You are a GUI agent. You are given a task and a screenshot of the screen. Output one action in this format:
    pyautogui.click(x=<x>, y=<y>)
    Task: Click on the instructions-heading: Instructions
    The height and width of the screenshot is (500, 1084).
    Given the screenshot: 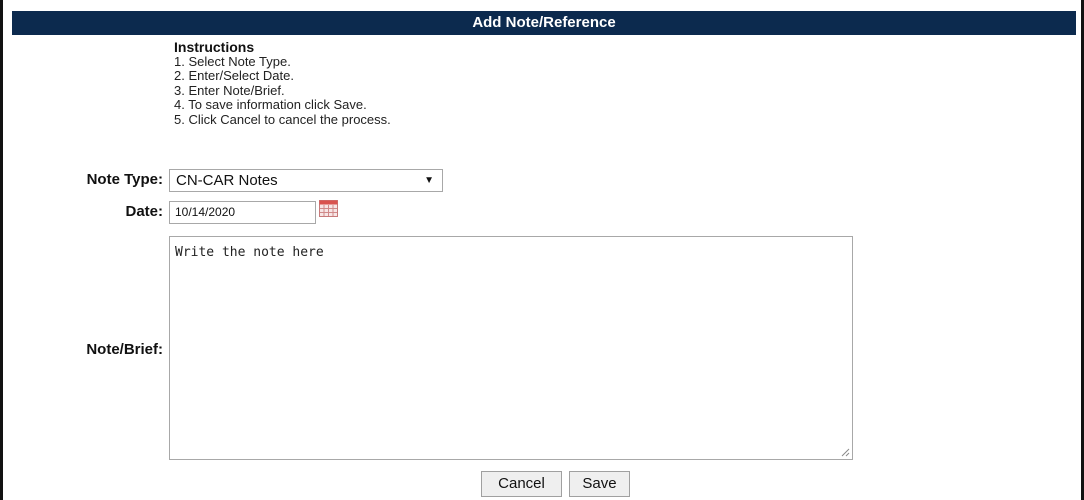 What is the action you would take?
    pyautogui.click(x=214, y=47)
    